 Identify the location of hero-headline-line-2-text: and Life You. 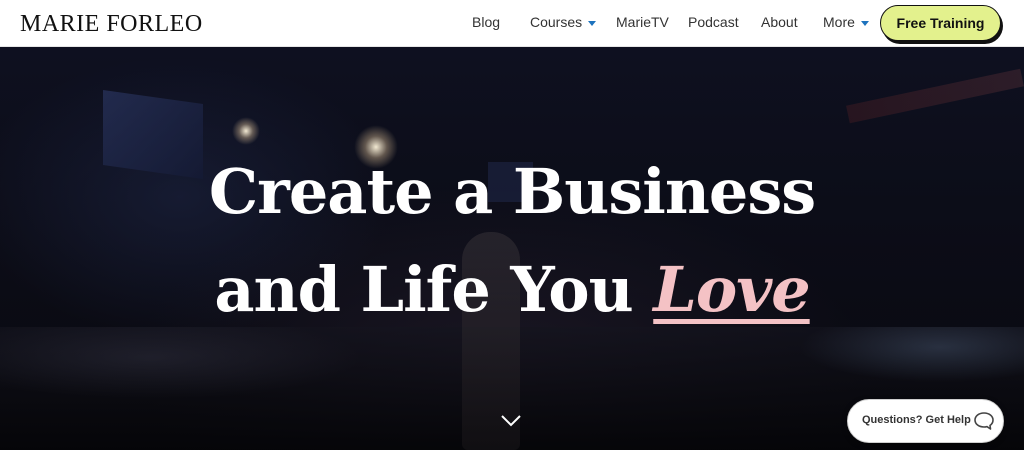
(434, 289).